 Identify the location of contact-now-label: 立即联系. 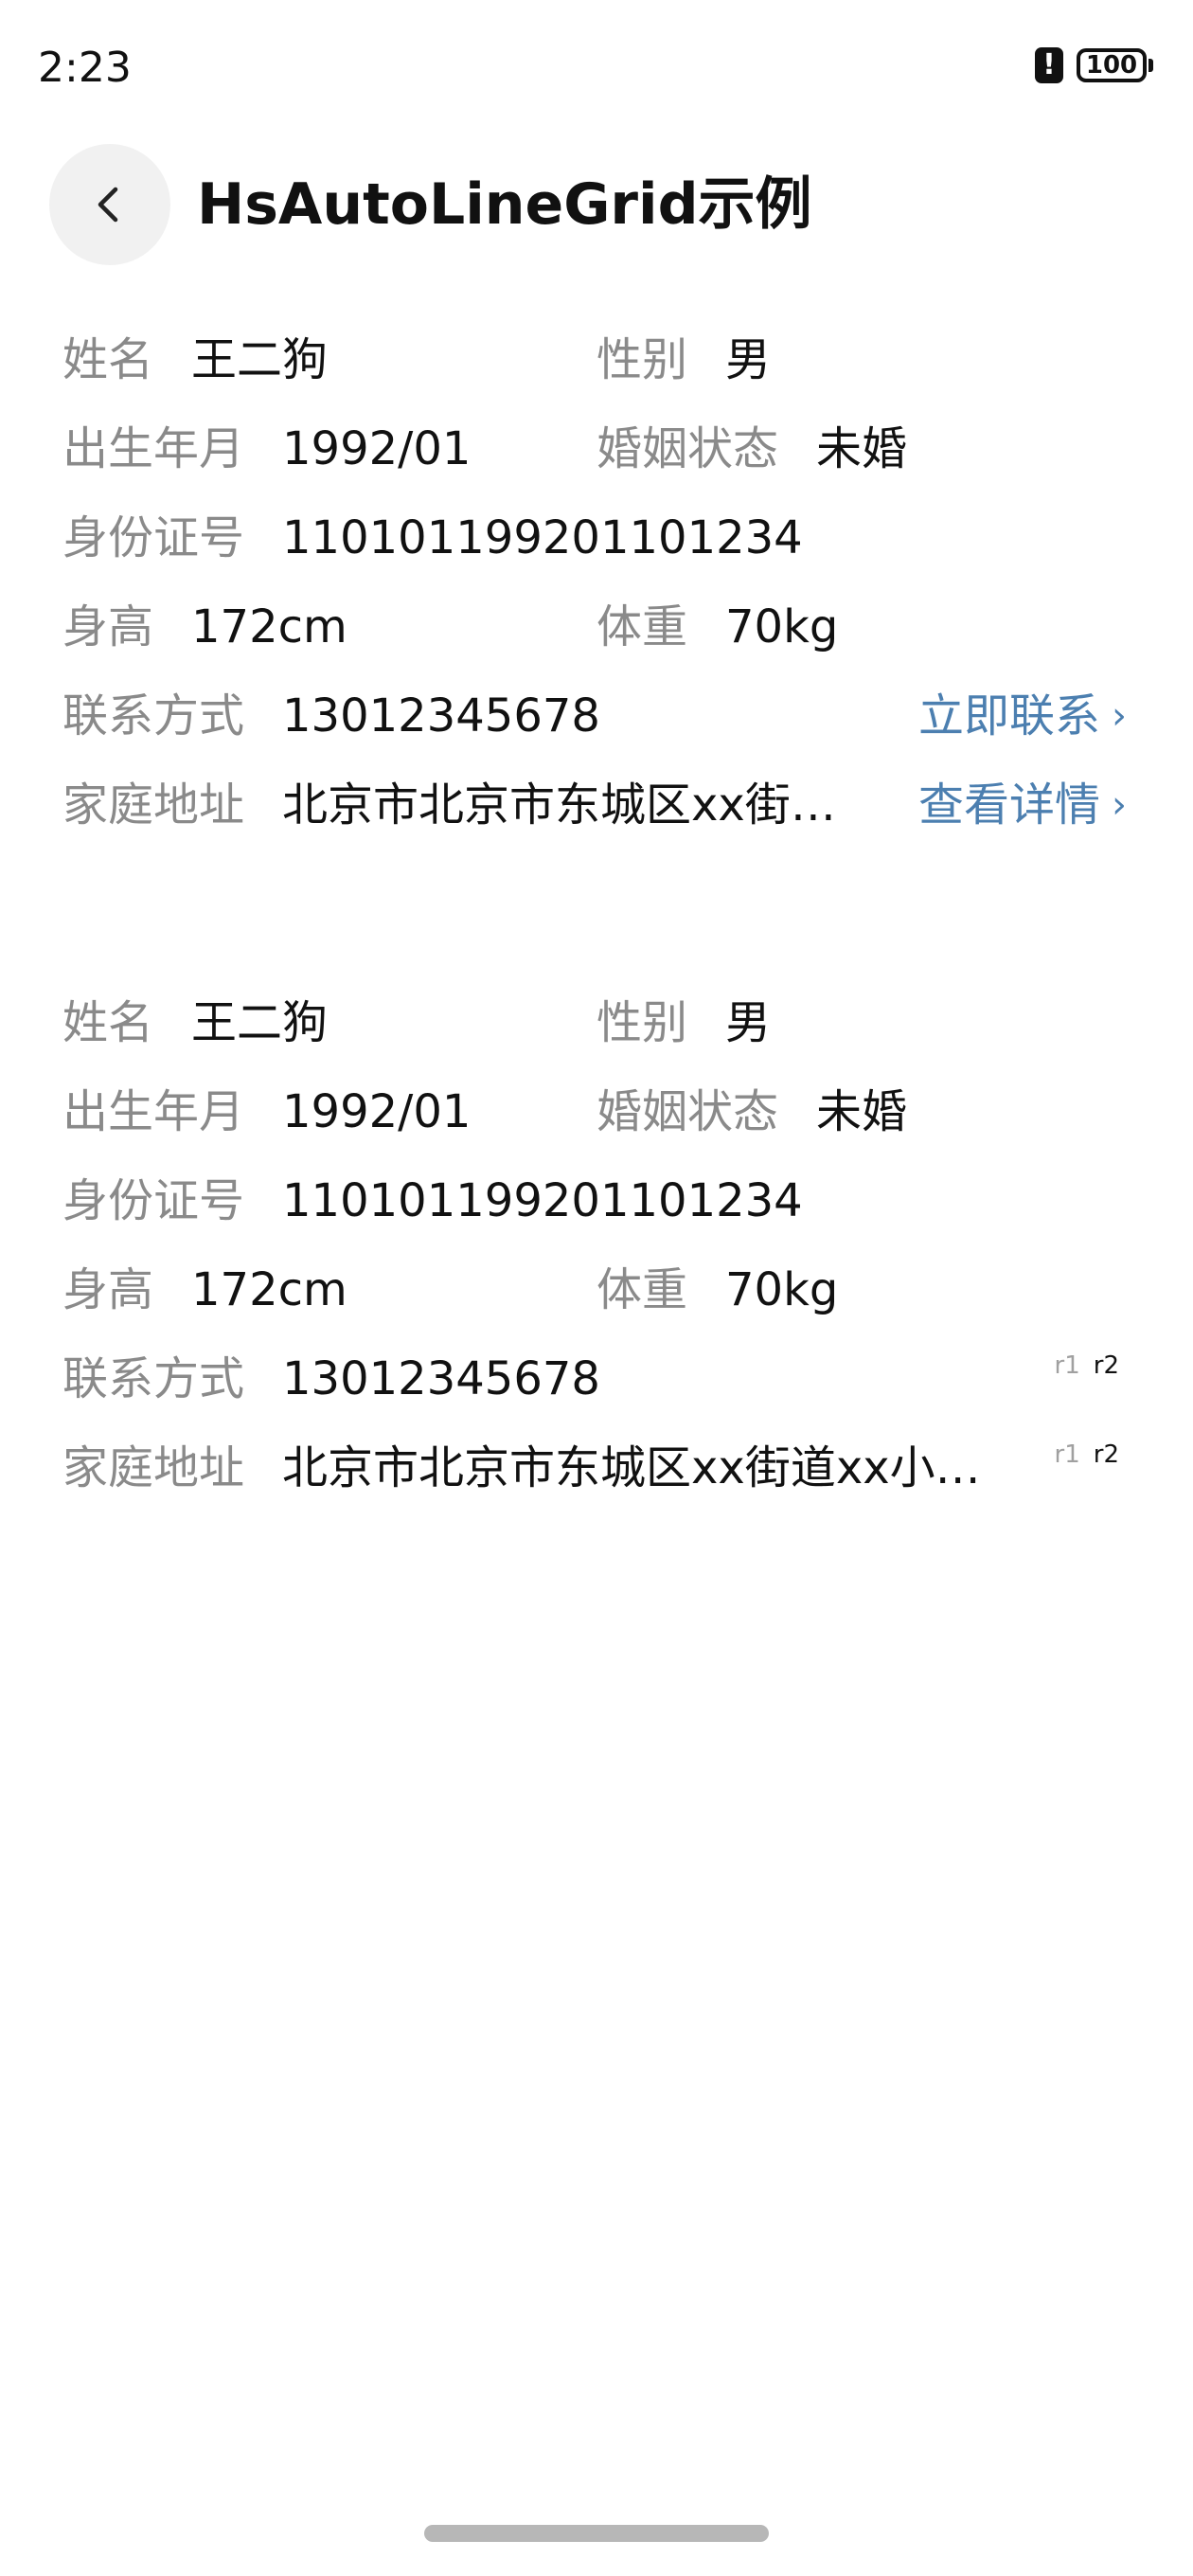
(1008, 715).